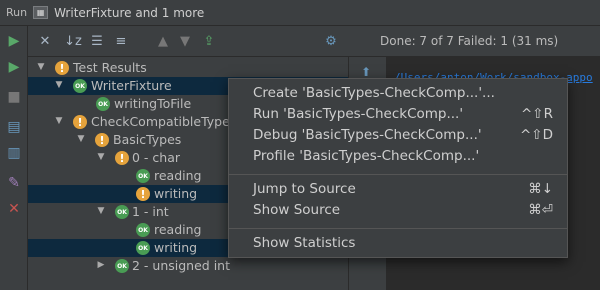 The width and height of the screenshot is (600, 290). Describe the element at coordinates (156, 157) in the screenshot. I see `tree-item-label: 0 - char` at that location.